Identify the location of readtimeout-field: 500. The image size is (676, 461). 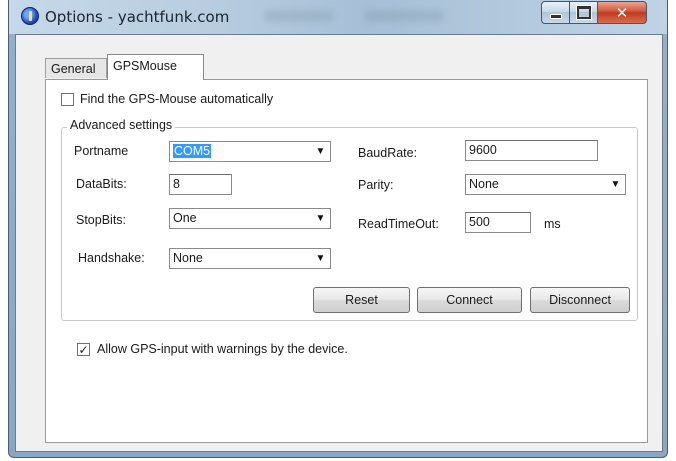
(498, 222).